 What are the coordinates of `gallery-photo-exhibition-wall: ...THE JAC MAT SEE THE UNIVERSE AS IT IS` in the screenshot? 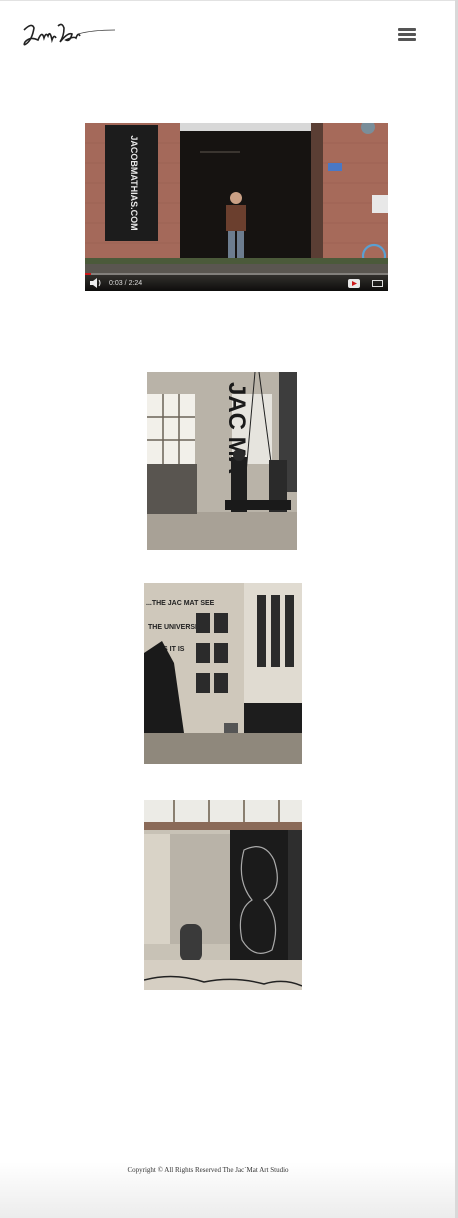 It's located at (223, 673).